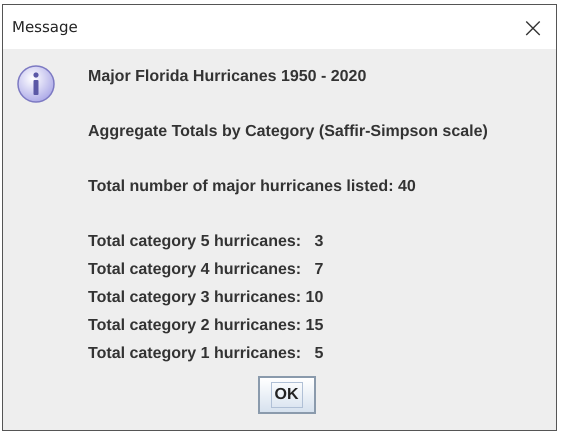  I want to click on window-title: Message, so click(45, 27).